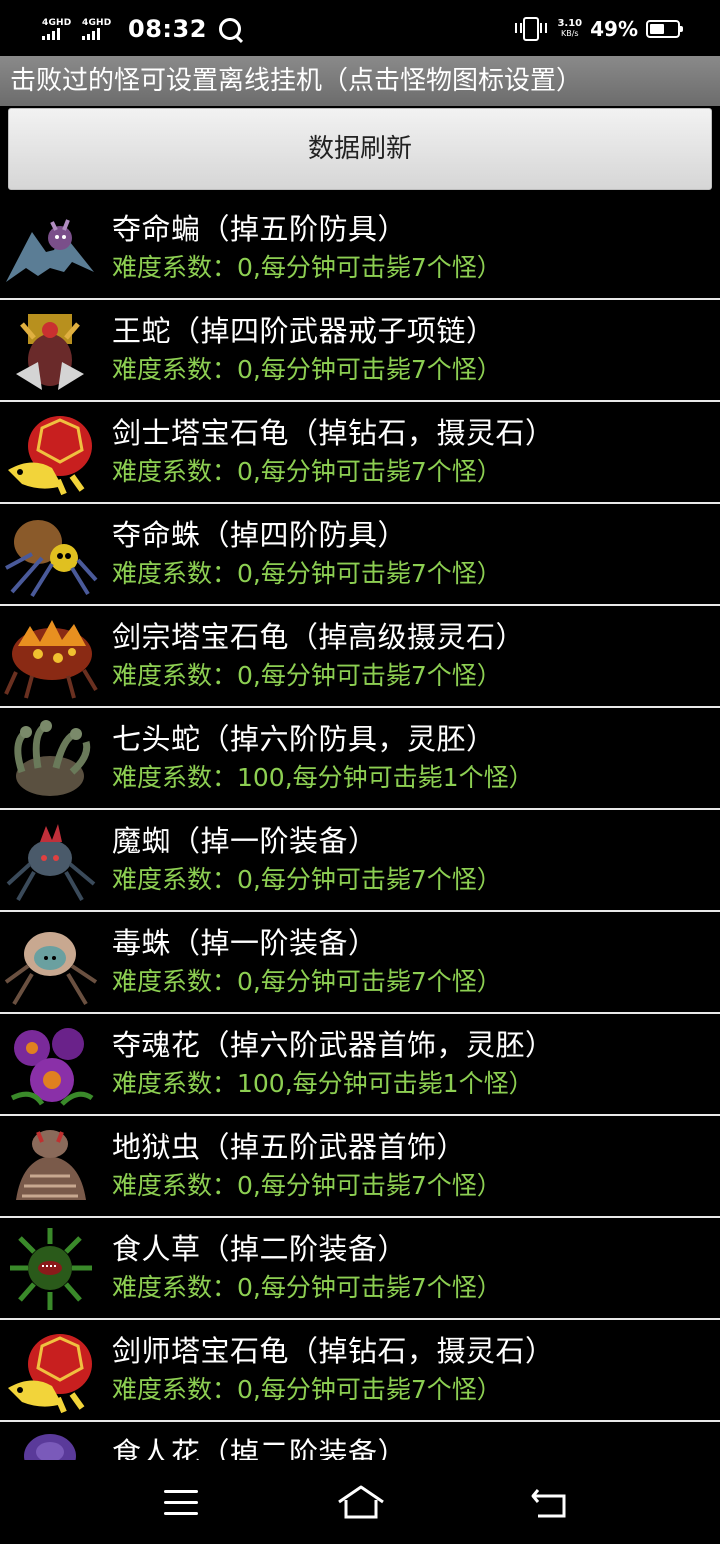  What do you see at coordinates (50, 860) in the screenshot?
I see `demon-spider-icon` at bounding box center [50, 860].